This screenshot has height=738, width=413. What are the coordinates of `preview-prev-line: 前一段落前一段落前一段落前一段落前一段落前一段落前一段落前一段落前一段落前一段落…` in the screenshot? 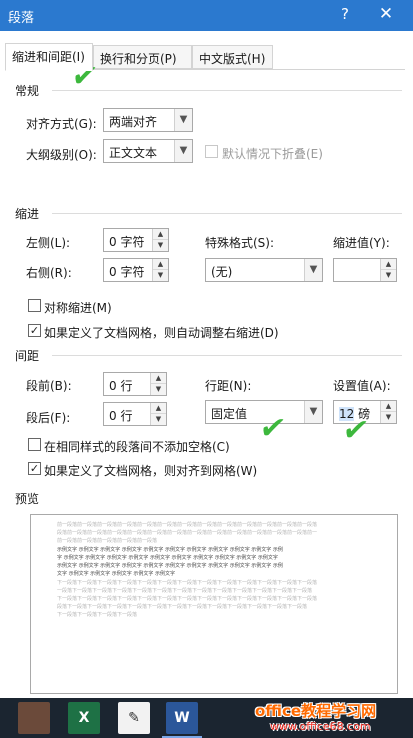 It's located at (187, 525).